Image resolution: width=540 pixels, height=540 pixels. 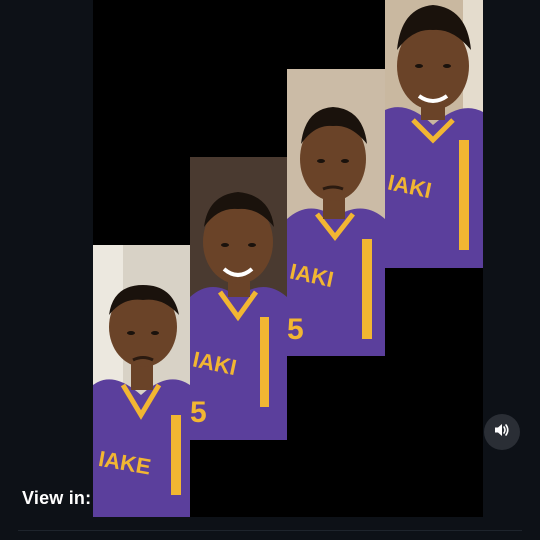 I want to click on photo-panel-2: IAKI 5, so click(x=238, y=298).